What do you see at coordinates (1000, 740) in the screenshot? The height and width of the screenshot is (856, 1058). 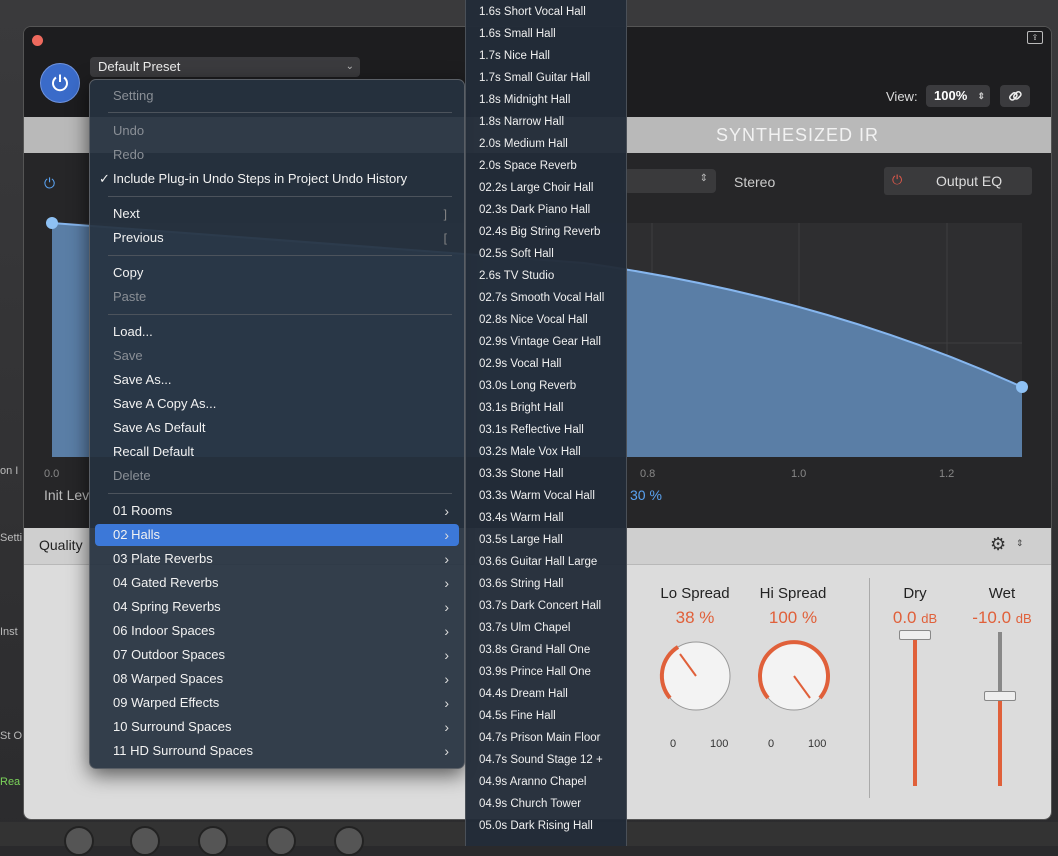 I see `wet-slider-fill` at bounding box center [1000, 740].